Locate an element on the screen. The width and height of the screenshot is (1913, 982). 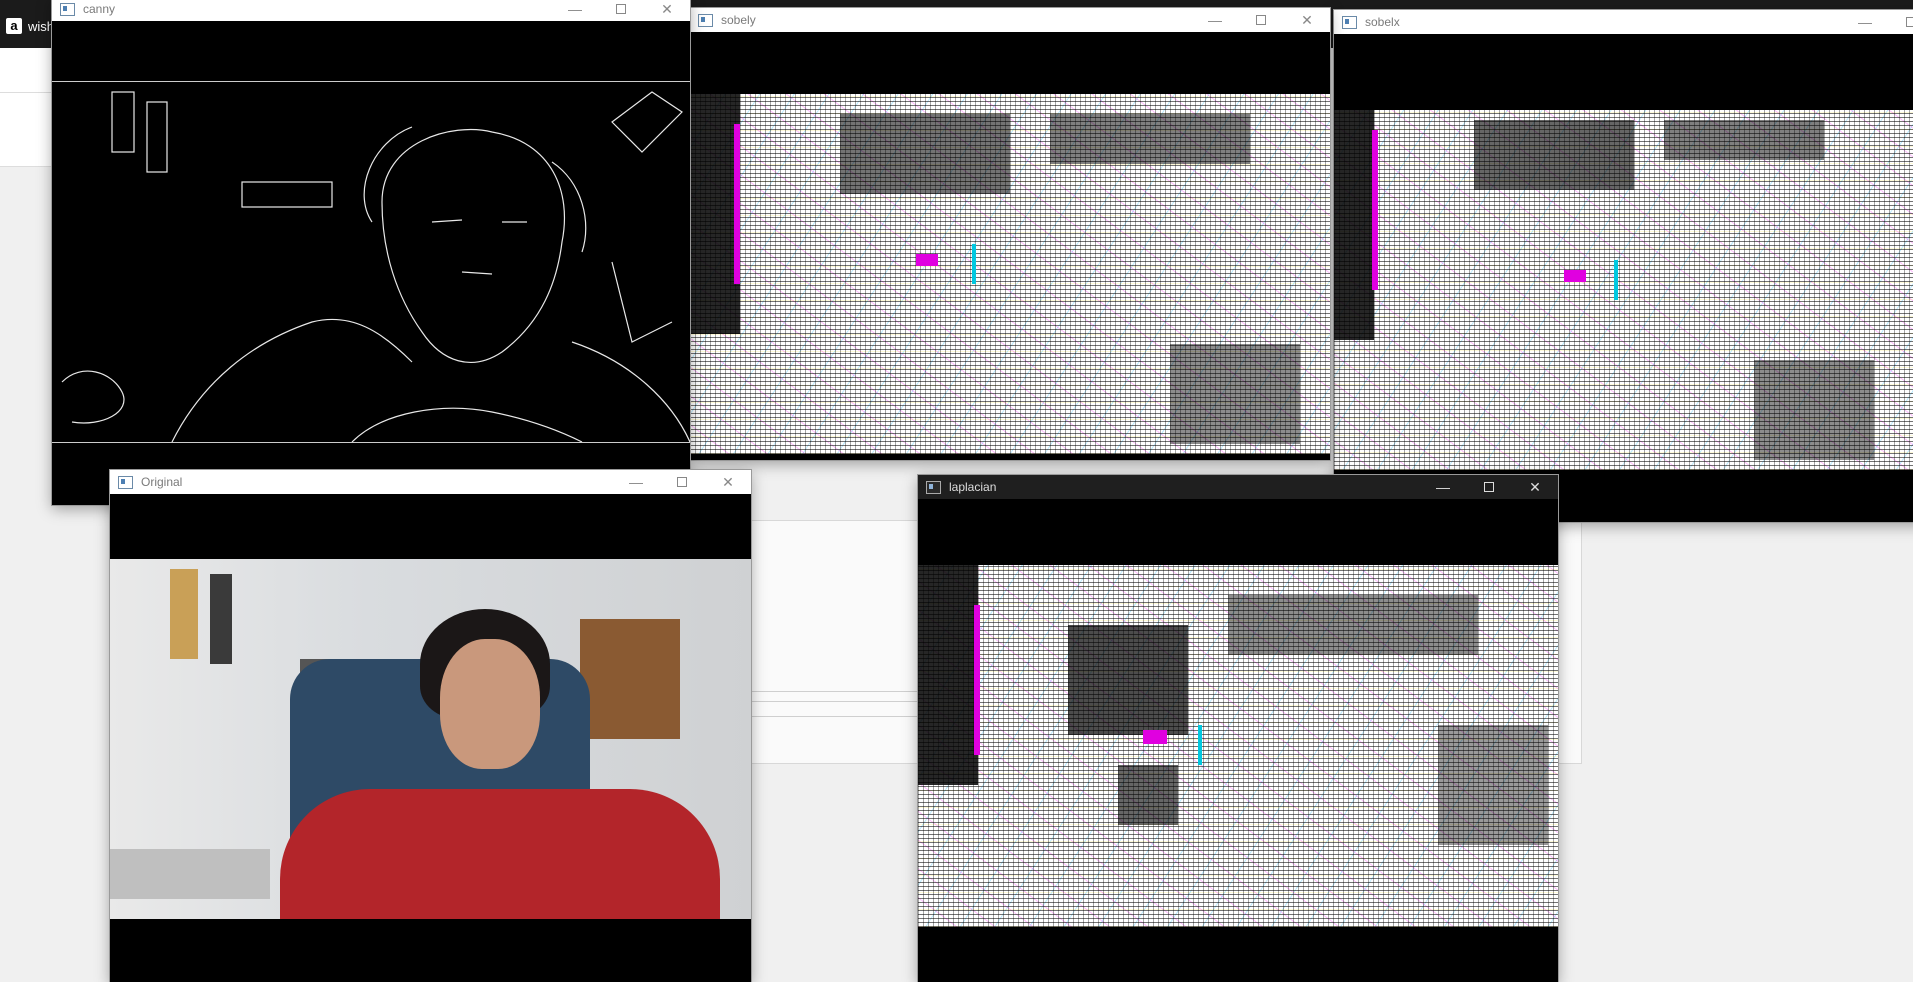
background-app-tab: a wish is located at coordinates (27, 26).